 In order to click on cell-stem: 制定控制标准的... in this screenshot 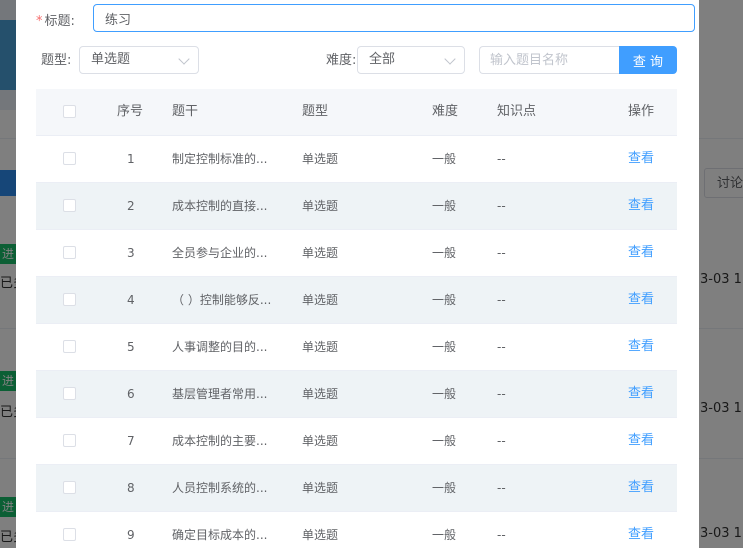, I will do `click(220, 159)`.